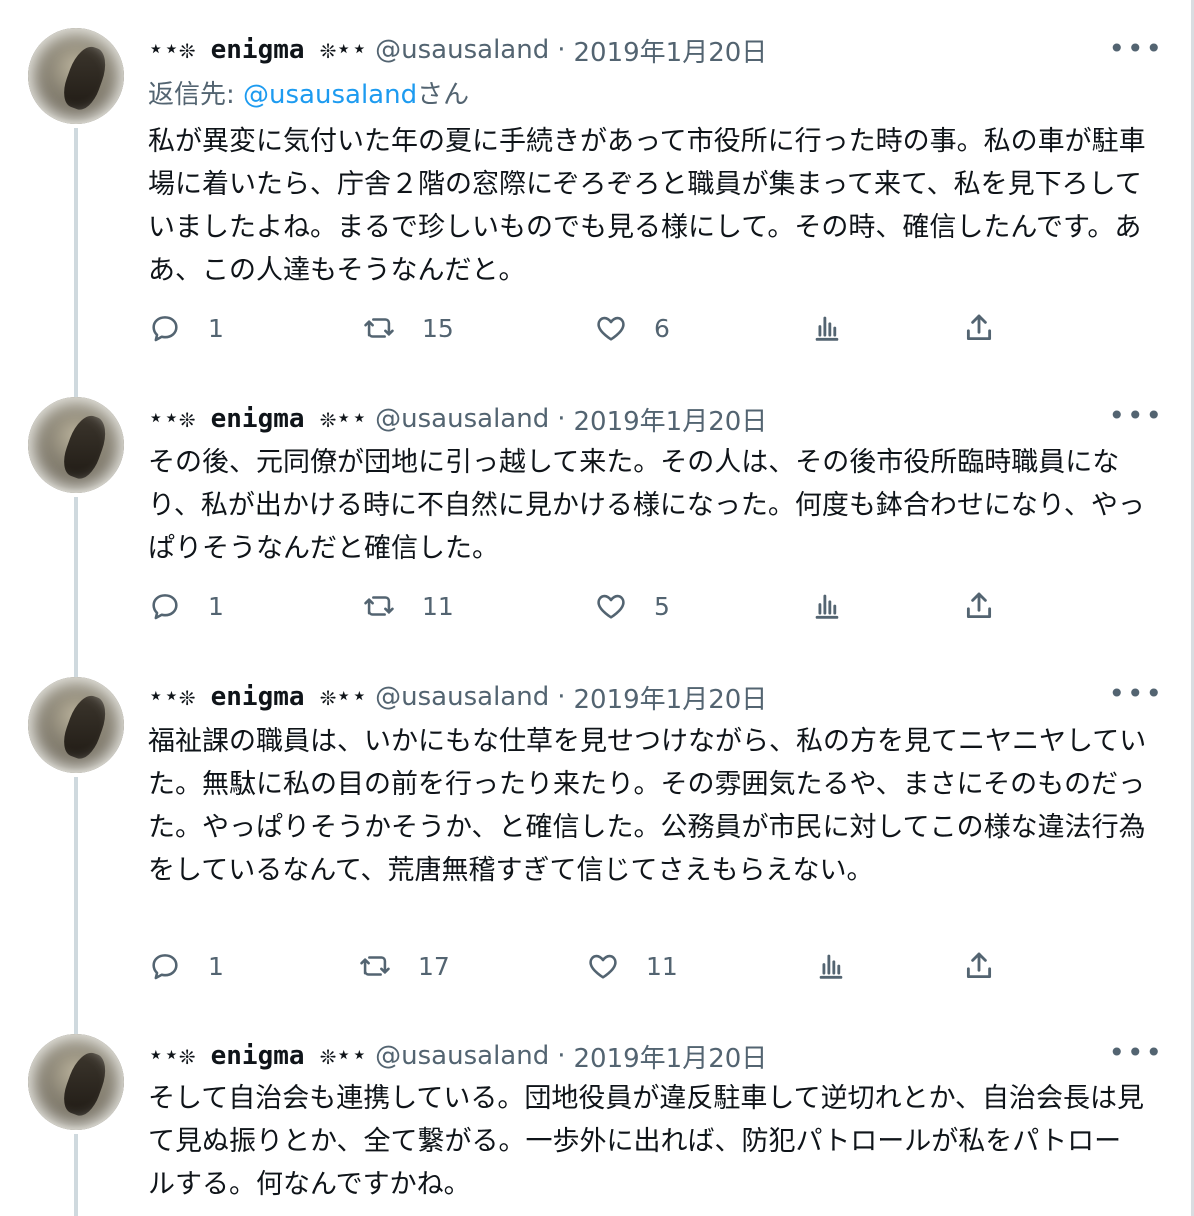 The width and height of the screenshot is (1194, 1216). I want to click on retweet-button: 11, so click(408, 606).